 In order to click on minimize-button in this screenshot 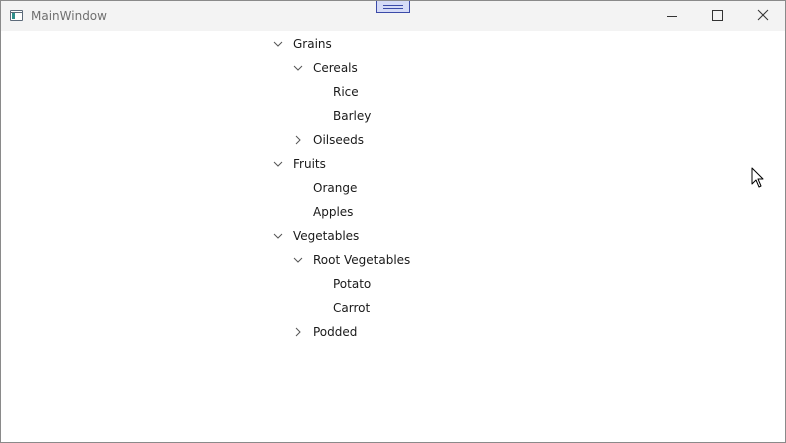, I will do `click(672, 16)`.